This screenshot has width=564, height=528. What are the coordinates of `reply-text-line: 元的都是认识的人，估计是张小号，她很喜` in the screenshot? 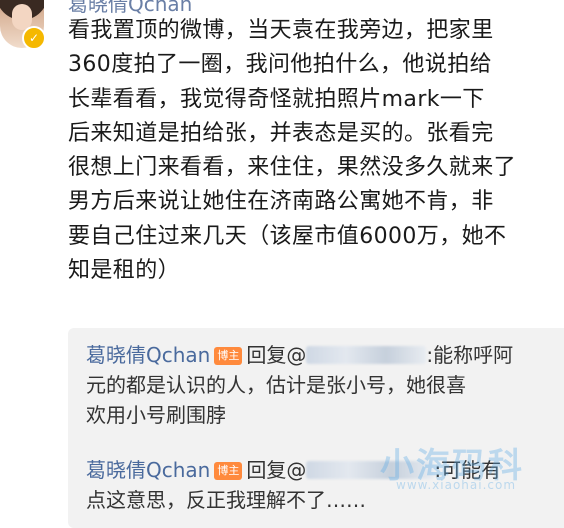 It's located at (276, 385).